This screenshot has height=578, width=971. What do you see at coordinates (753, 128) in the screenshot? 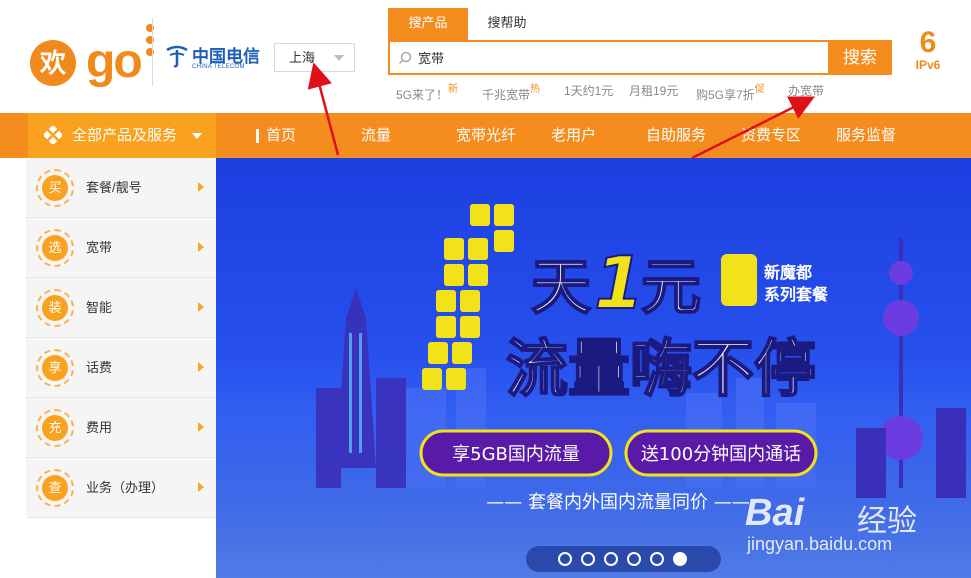
I see `arrow-to-hot-word` at bounding box center [753, 128].